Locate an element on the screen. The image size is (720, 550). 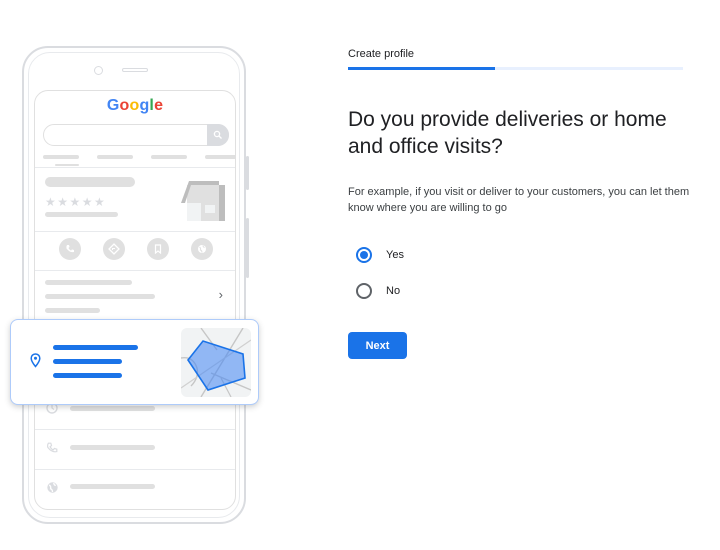
map-area-icon is located at coordinates (216, 362).